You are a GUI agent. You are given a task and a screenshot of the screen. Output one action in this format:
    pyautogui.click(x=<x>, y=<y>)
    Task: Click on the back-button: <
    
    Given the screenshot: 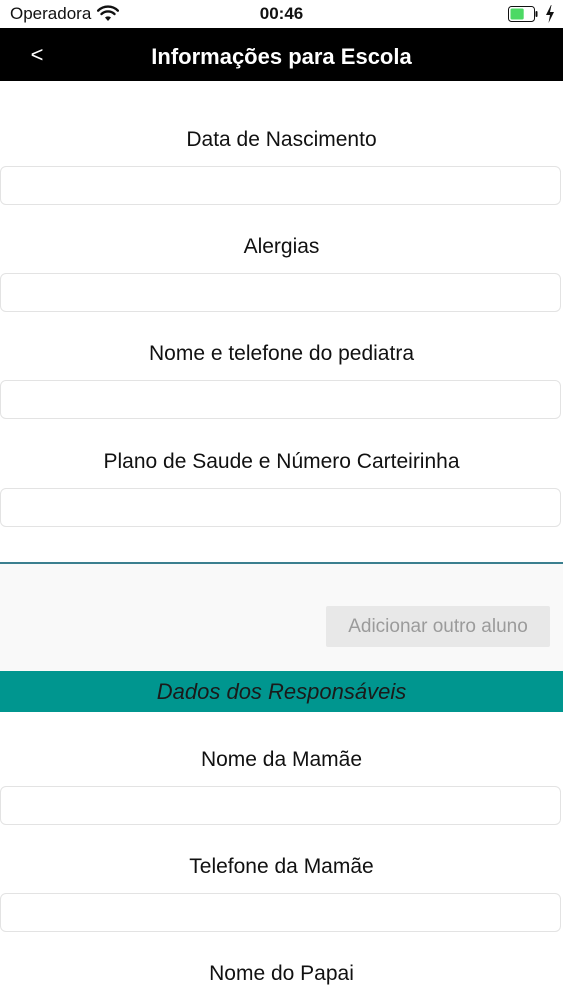 What is the action you would take?
    pyautogui.click(x=37, y=54)
    